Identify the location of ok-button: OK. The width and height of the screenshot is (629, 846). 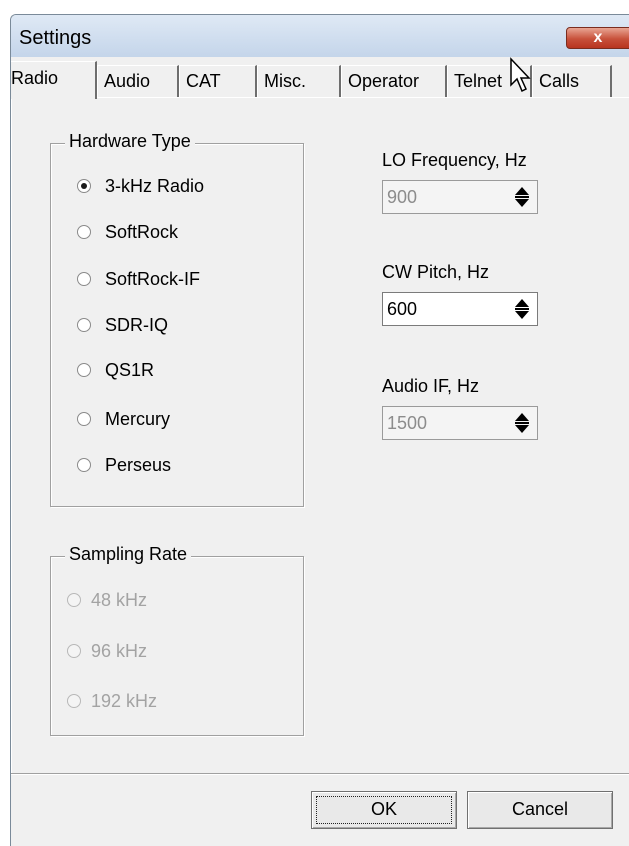
(384, 810).